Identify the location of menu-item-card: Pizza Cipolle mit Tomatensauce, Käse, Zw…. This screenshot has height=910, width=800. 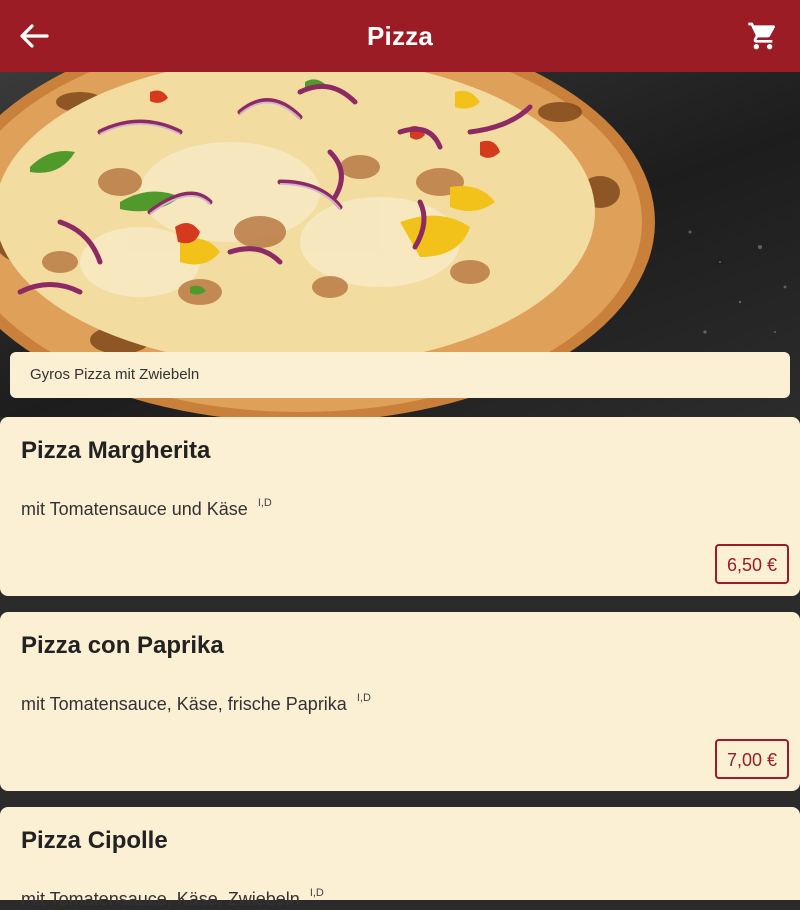
(400, 858).